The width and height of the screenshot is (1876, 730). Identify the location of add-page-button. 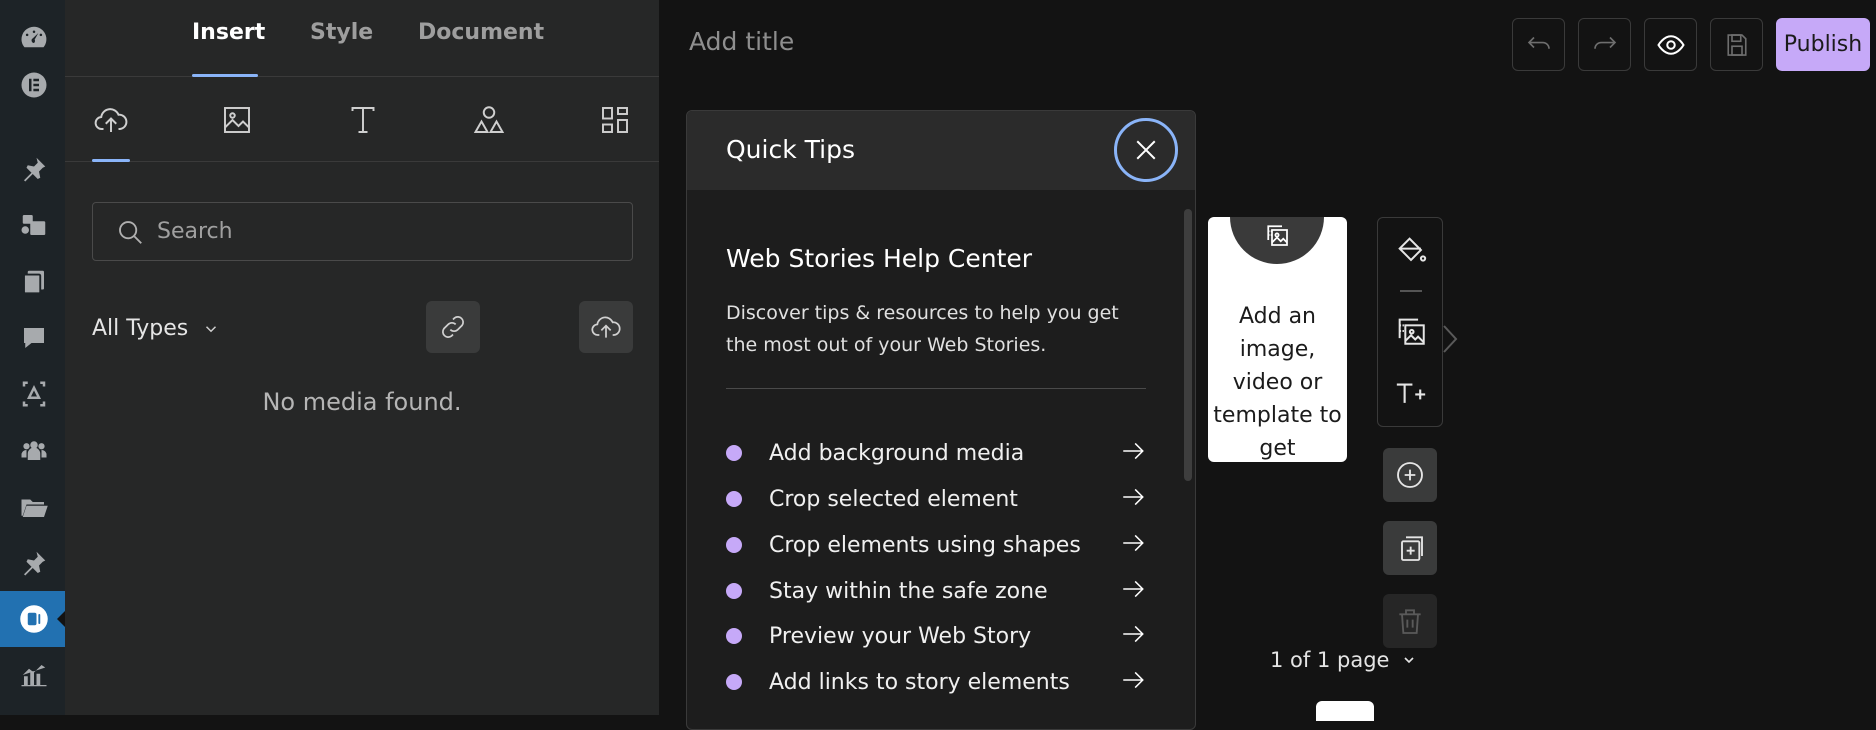
(1410, 475).